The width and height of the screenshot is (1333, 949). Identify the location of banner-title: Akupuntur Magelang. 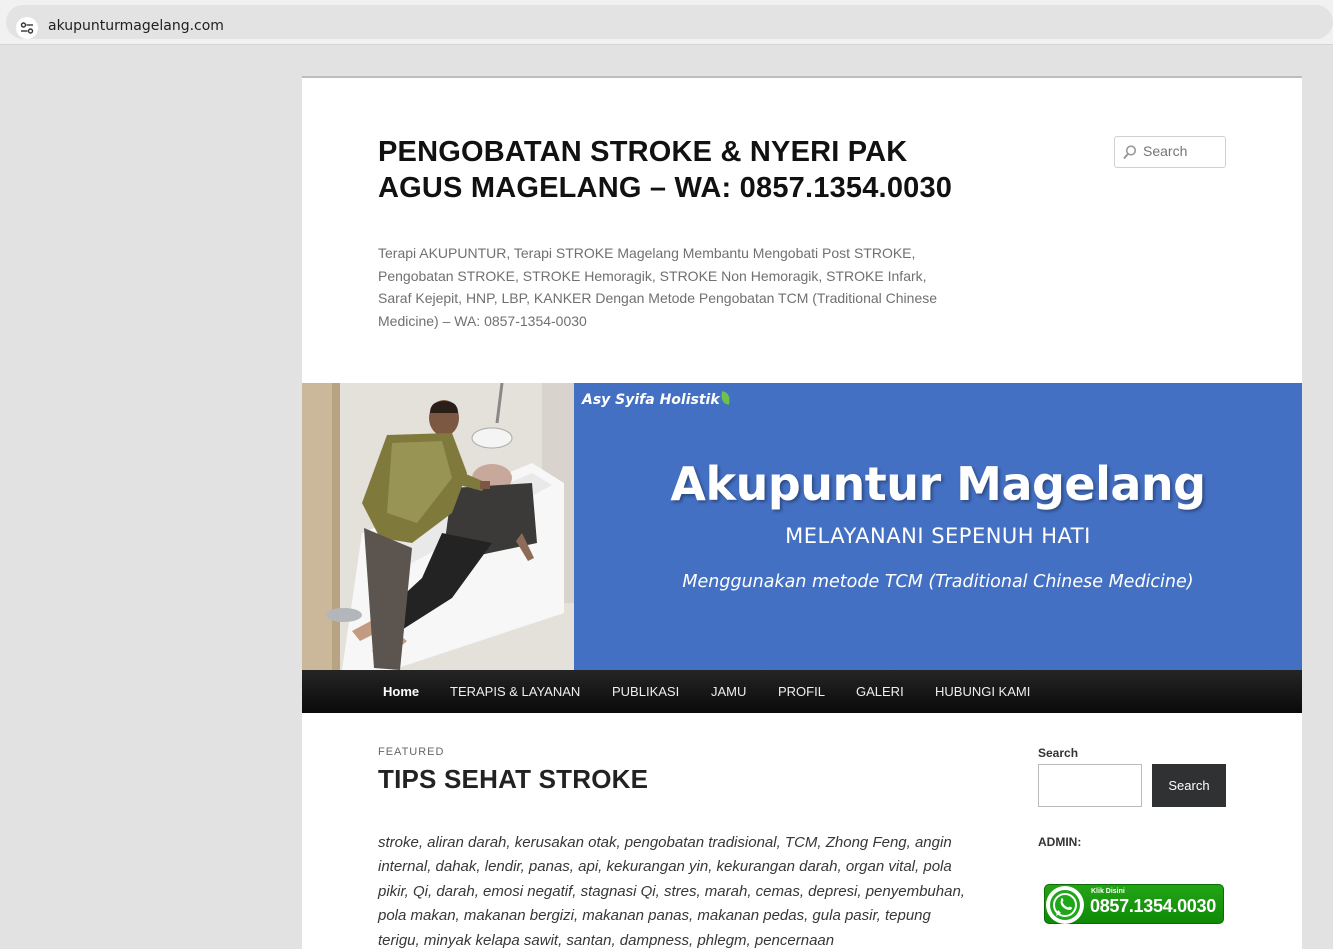
(938, 484).